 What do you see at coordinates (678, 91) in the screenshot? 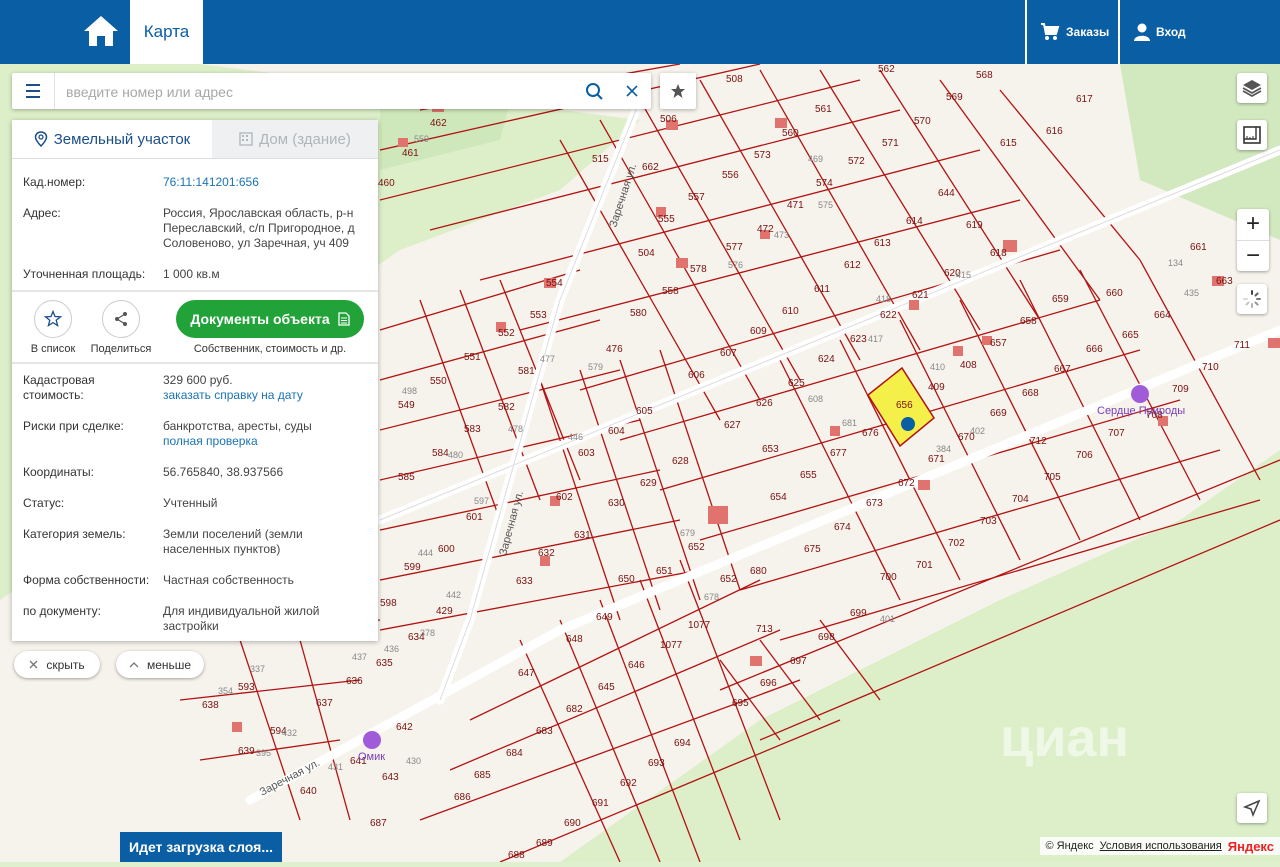
I see `favorites-button` at bounding box center [678, 91].